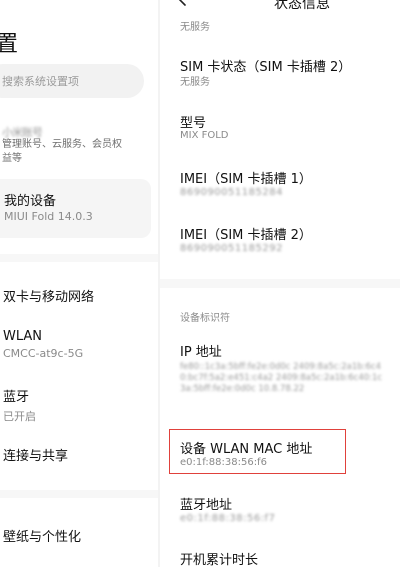 The image size is (400, 567). What do you see at coordinates (205, 318) in the screenshot?
I see `section-caption: 设备标识符` at bounding box center [205, 318].